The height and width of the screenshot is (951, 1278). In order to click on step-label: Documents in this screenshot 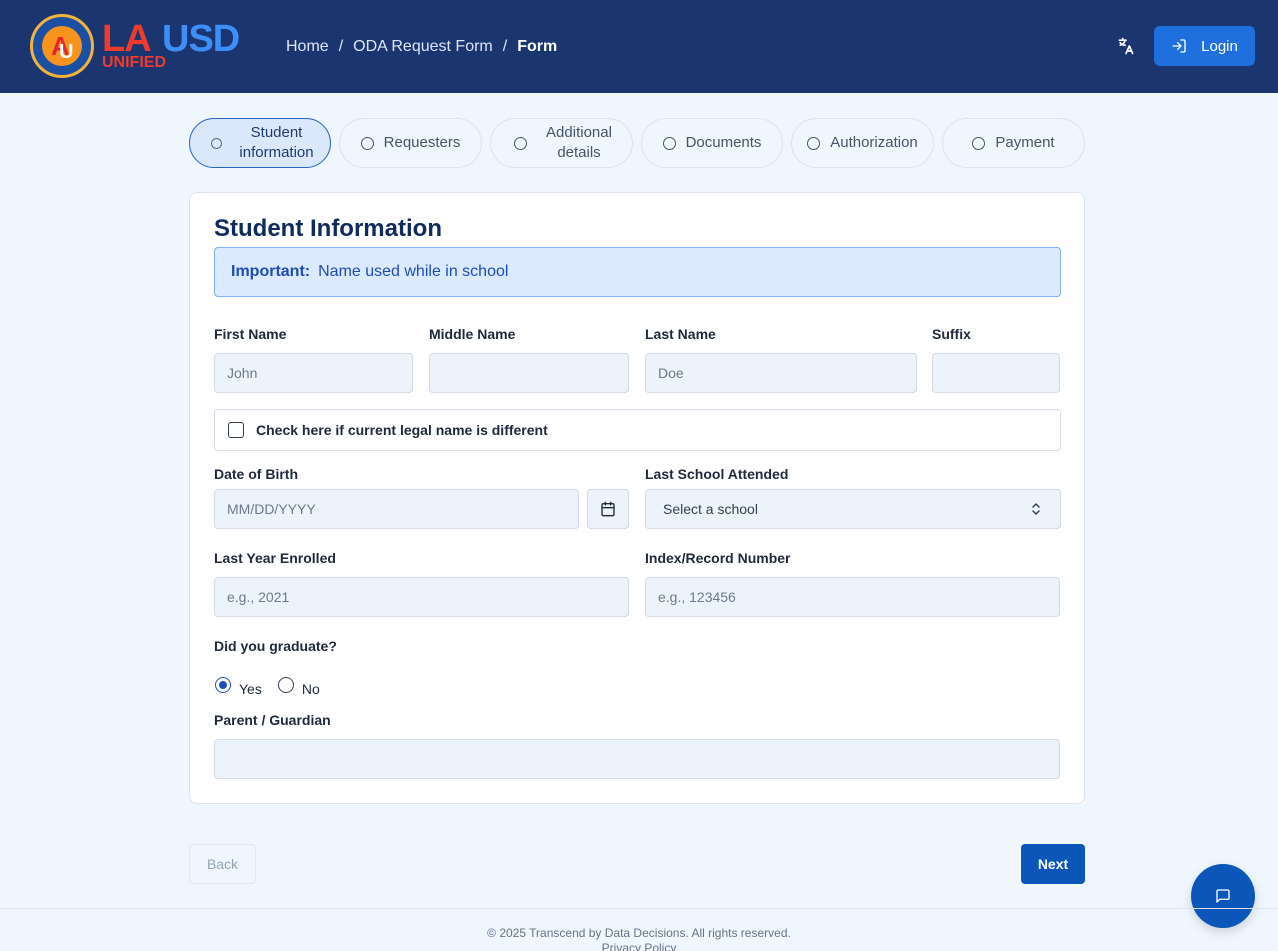, I will do `click(723, 142)`.